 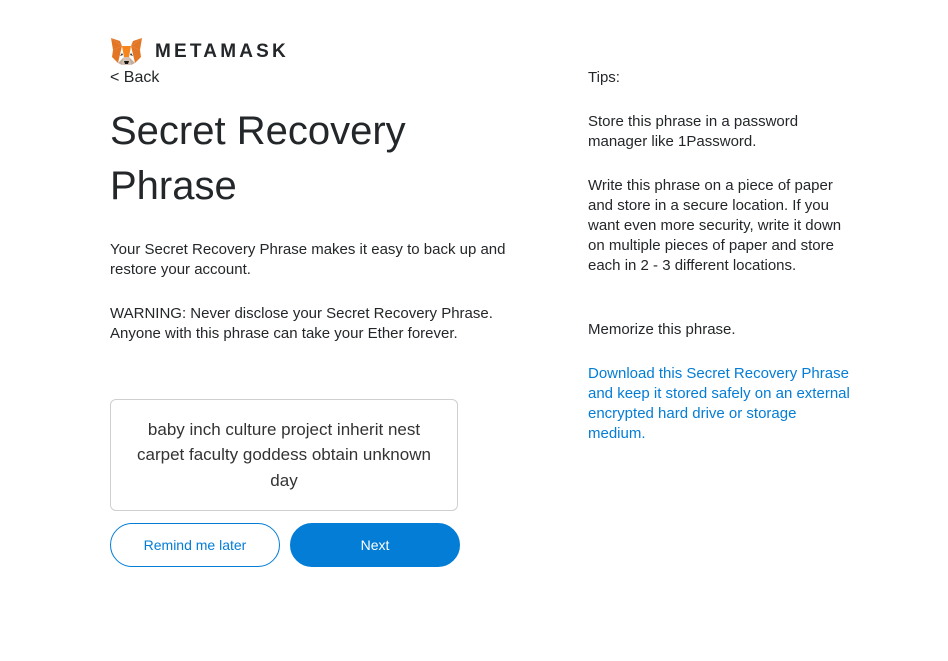 I want to click on remind-me-later-button: Remind me later, so click(x=195, y=545).